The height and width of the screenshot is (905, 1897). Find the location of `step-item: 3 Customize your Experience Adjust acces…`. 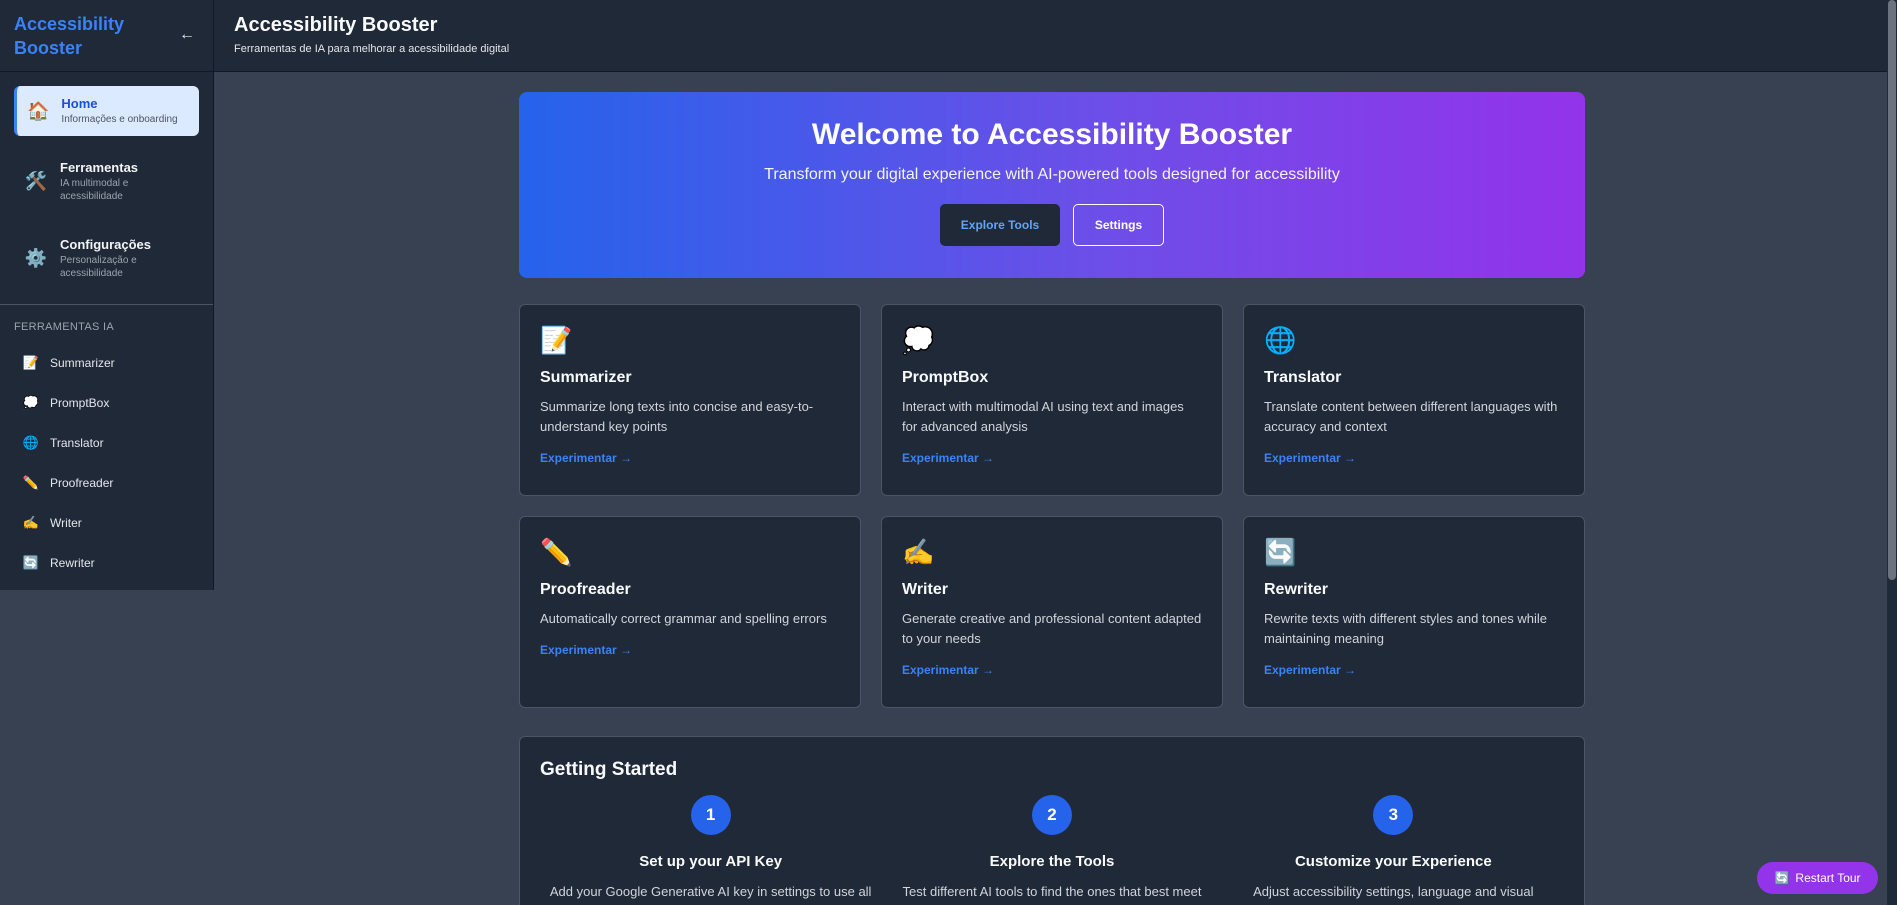

step-item: 3 Customize your Experience Adjust acces… is located at coordinates (1393, 848).